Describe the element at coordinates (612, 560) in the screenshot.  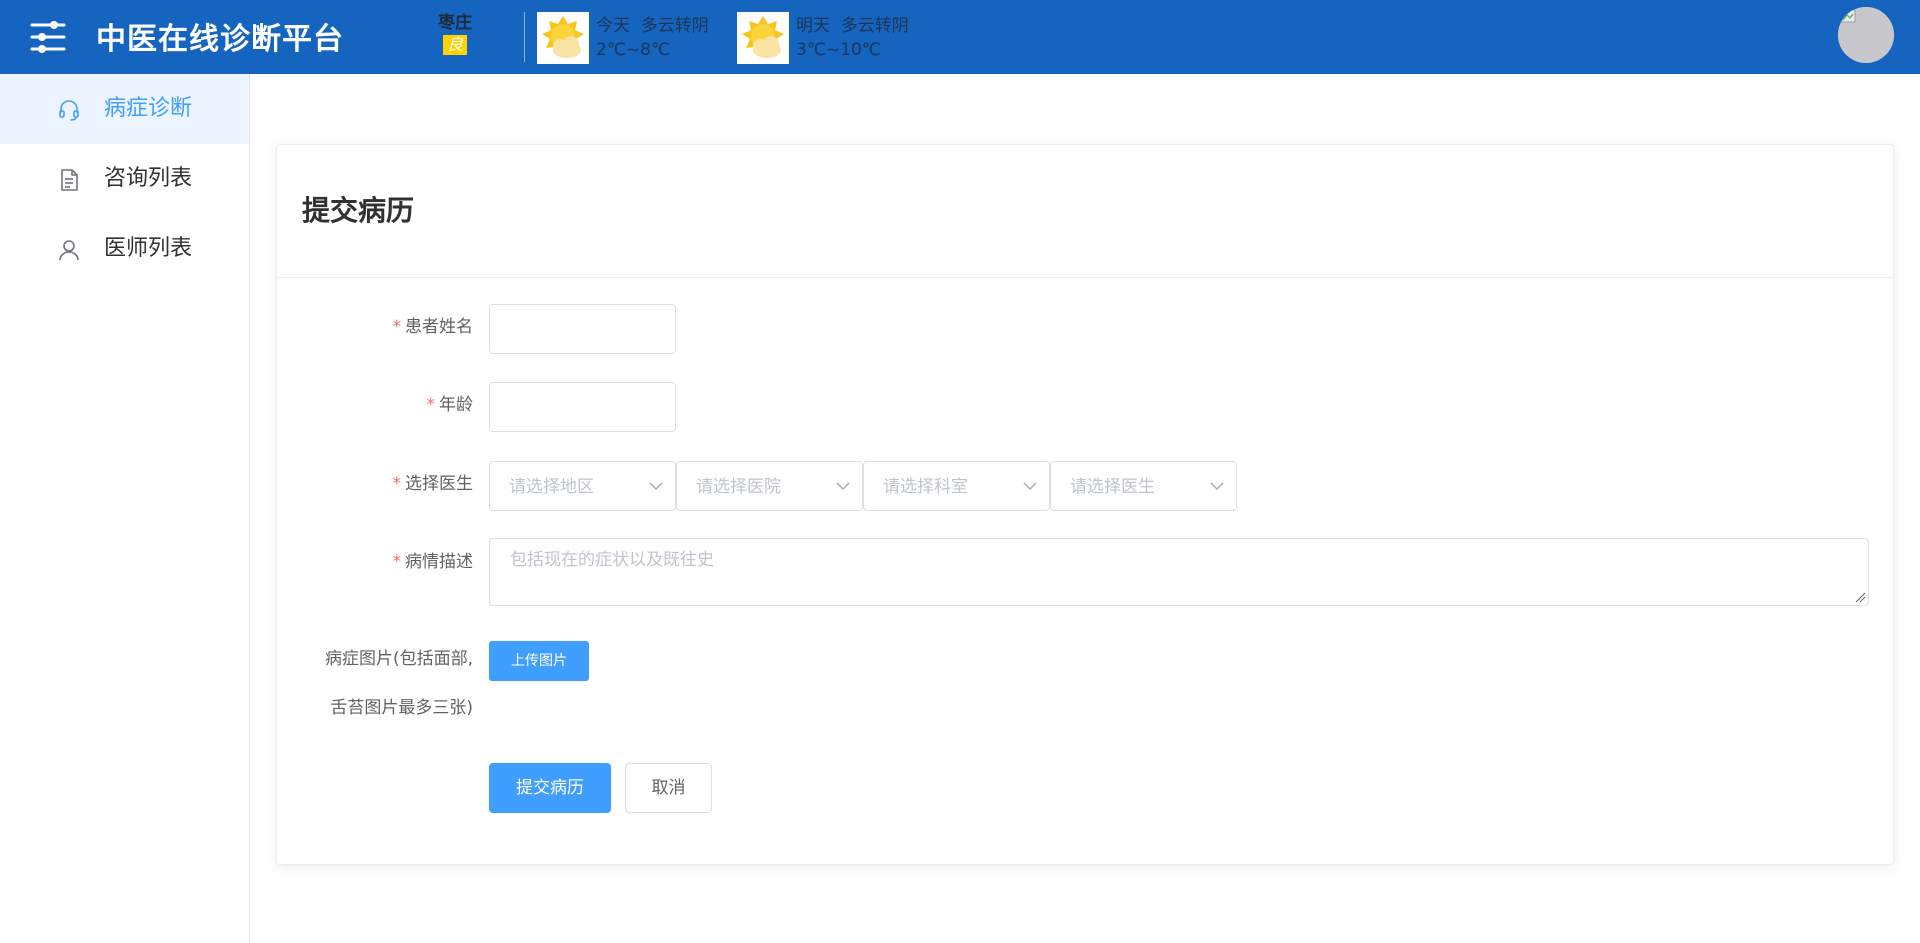
I see `description-placeholder: 包括现在的症状以及既往史` at that location.